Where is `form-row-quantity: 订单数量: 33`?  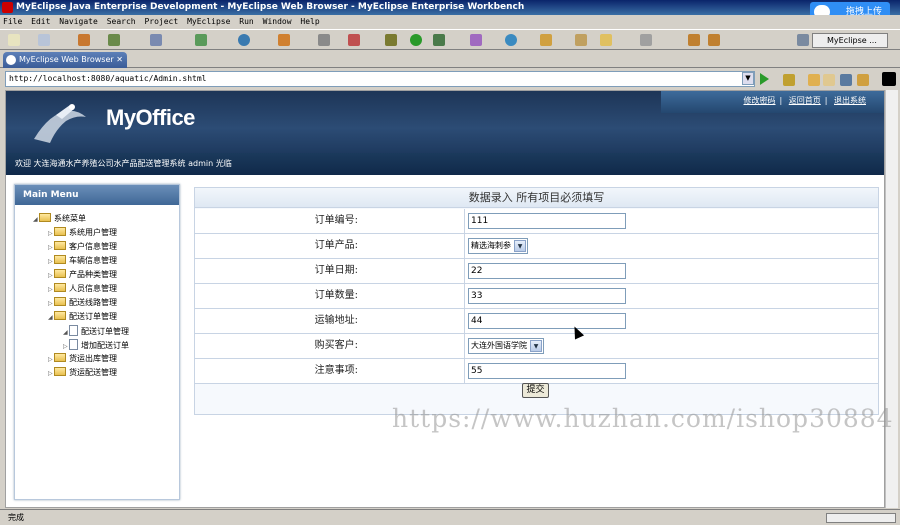
form-row-quantity: 订单数量: 33 is located at coordinates (536, 296).